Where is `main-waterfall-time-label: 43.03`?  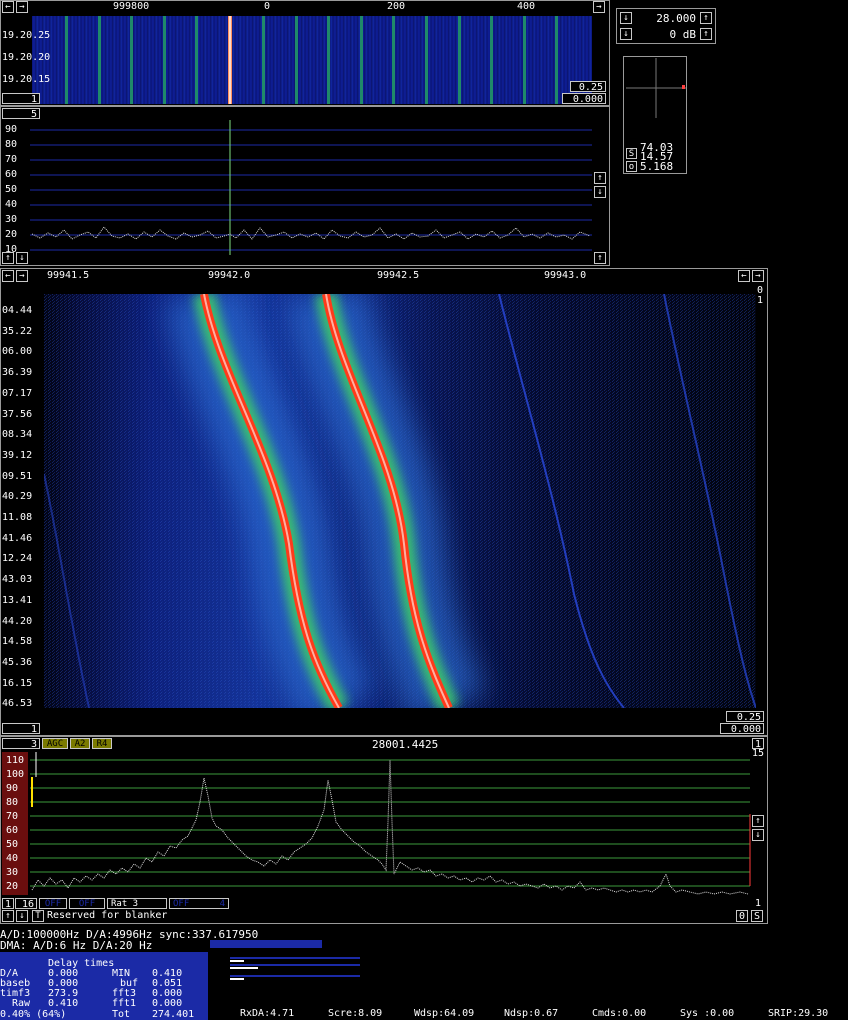 main-waterfall-time-label: 43.03 is located at coordinates (17, 580).